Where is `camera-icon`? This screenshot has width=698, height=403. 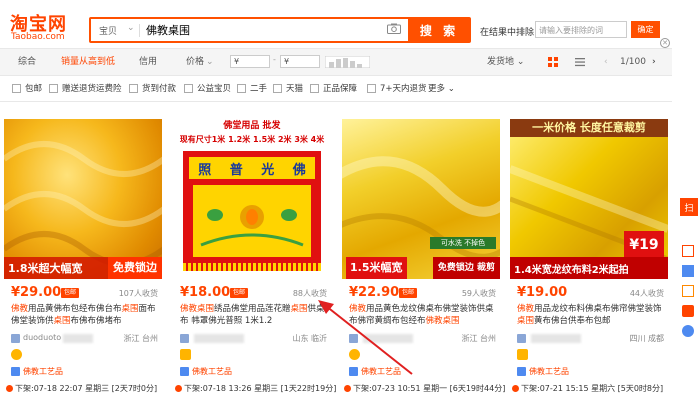
camera-icon is located at coordinates (394, 28).